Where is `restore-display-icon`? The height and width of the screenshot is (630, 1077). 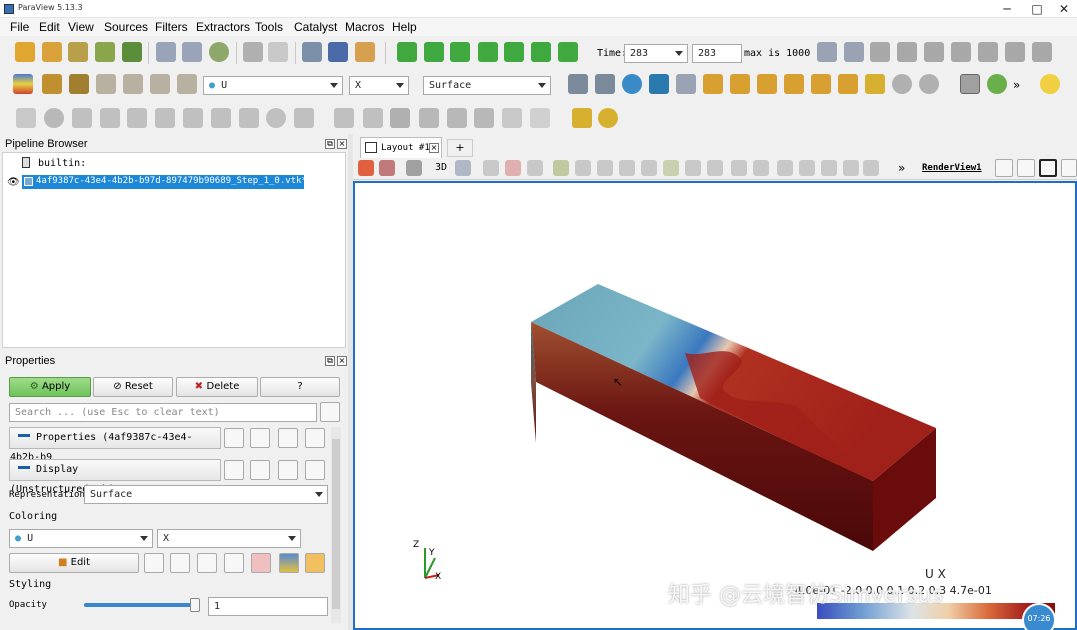
restore-display-icon is located at coordinates (288, 470).